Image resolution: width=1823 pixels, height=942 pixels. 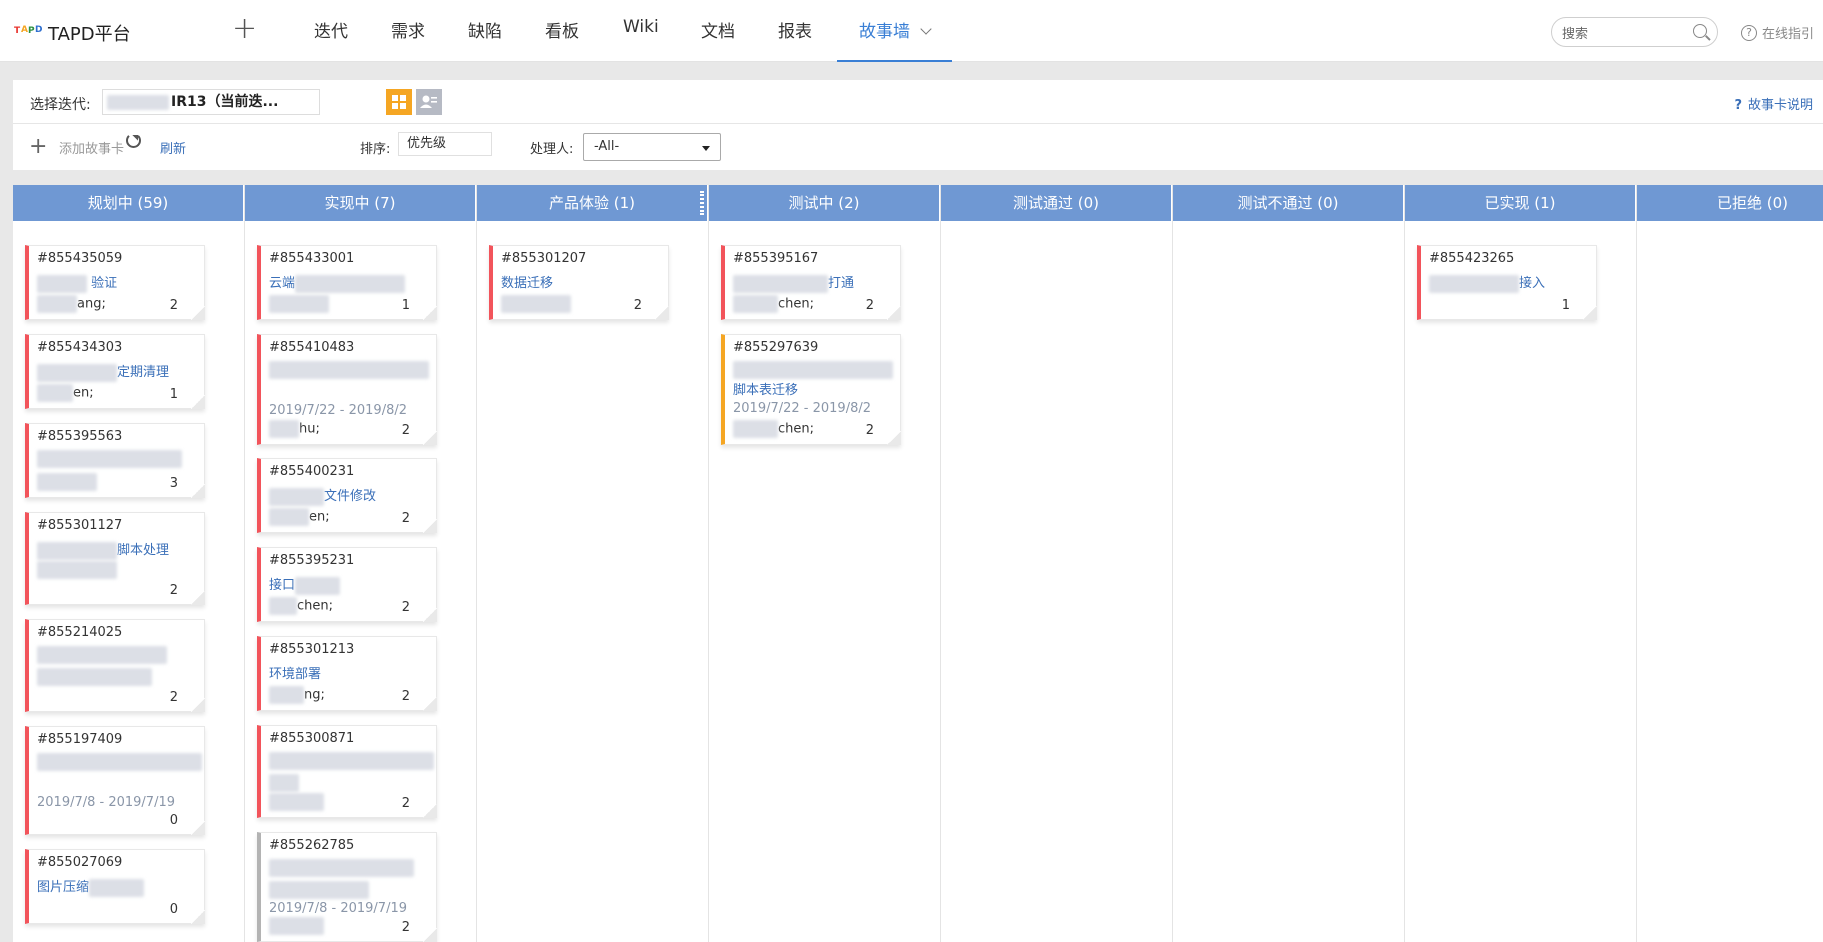 What do you see at coordinates (128, 203) in the screenshot?
I see `column-header: 规划中 (59)` at bounding box center [128, 203].